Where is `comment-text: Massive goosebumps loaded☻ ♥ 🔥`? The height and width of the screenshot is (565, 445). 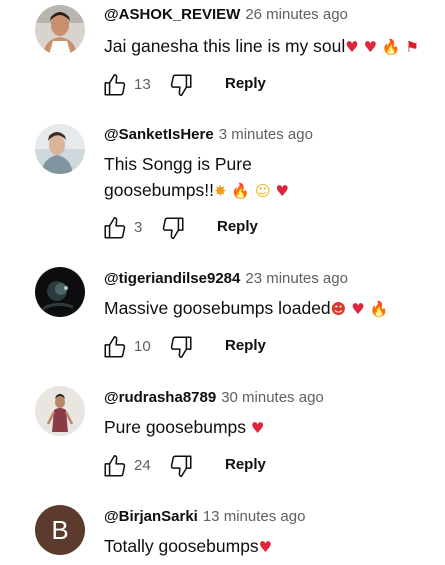 comment-text: Massive goosebumps loaded☻ ♥ 🔥 is located at coordinates (269, 308).